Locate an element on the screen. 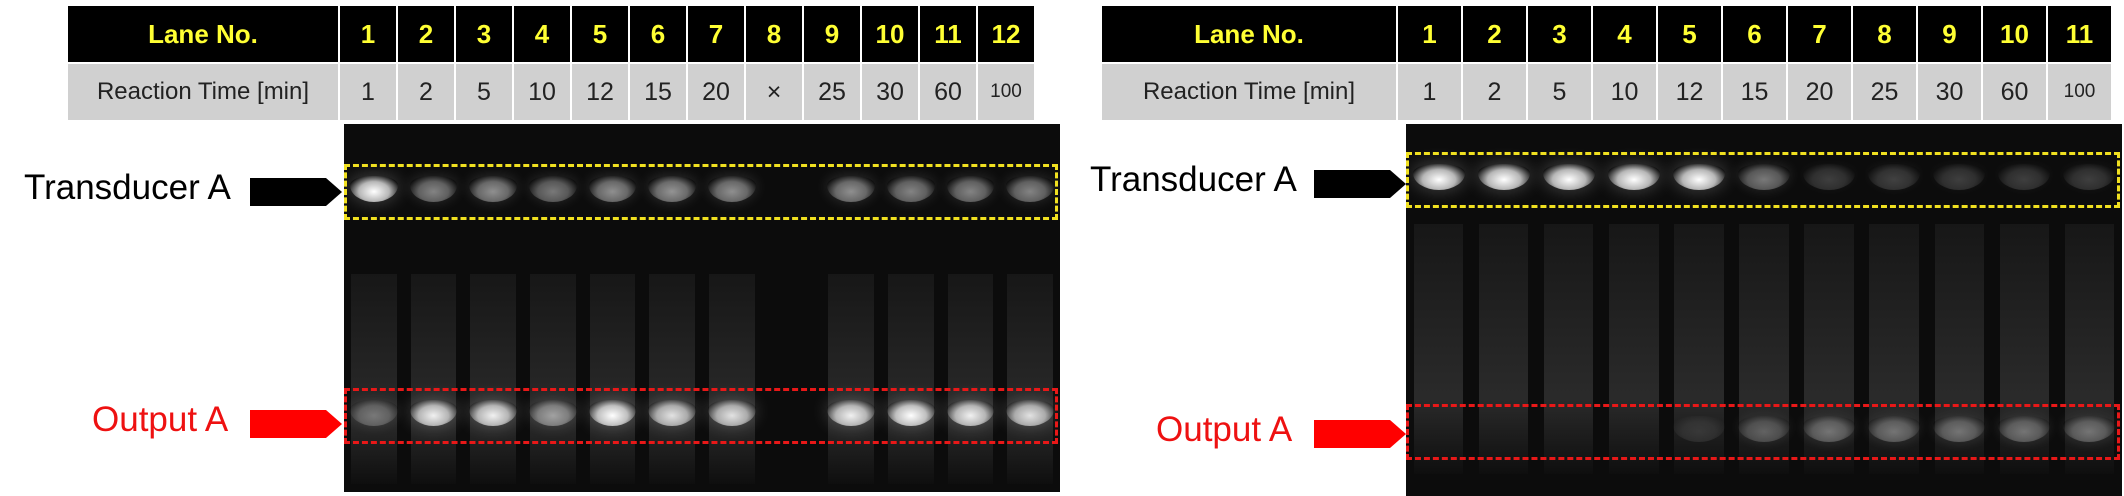 Image resolution: width=2124 pixels, height=496 pixels. lane-number-row: Lane No. 1 2 3 4 5 6 7 8 9 10 11 12 is located at coordinates (551, 34).